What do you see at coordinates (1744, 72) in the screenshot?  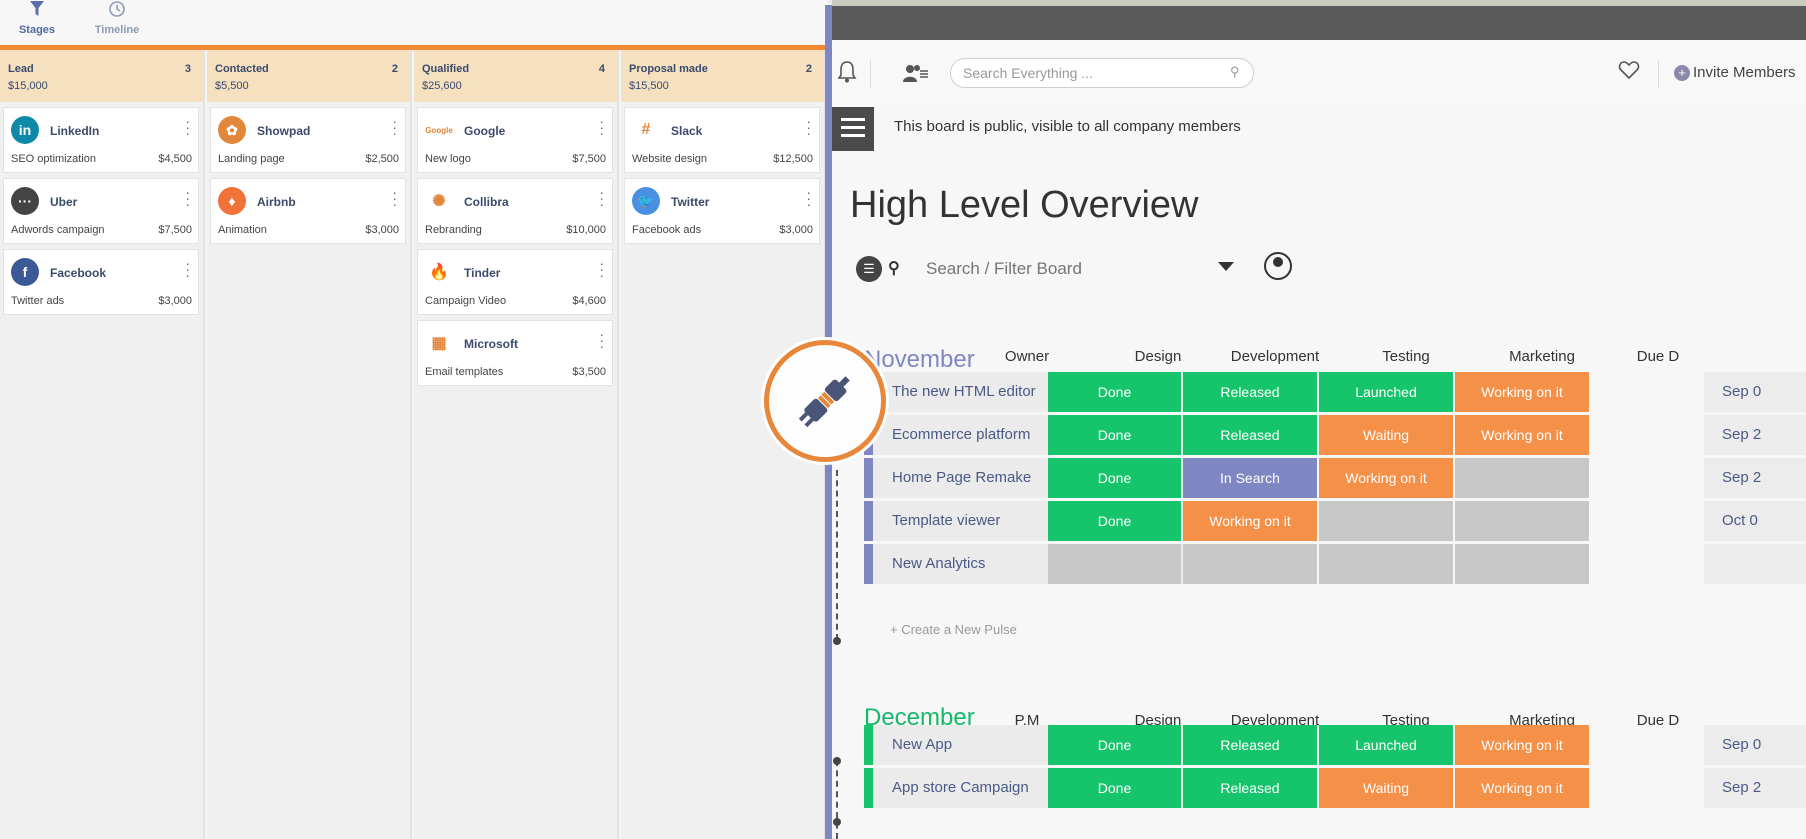 I see `invite-members-label: Invite Members` at bounding box center [1744, 72].